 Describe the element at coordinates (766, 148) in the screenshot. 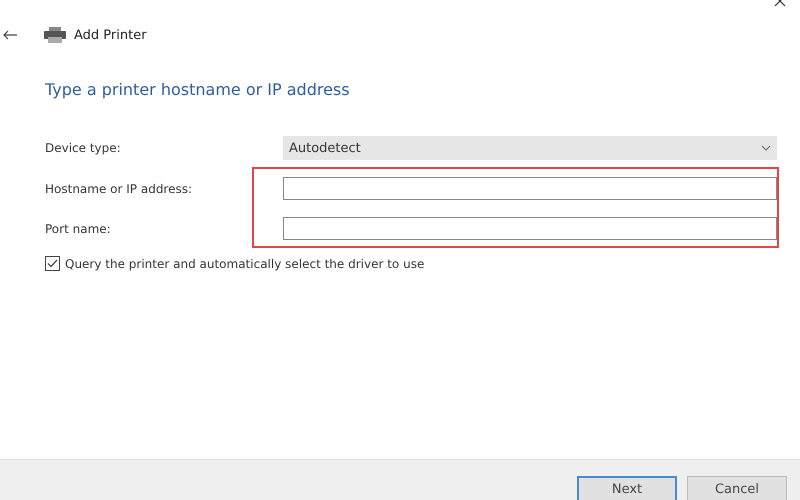

I see `chevron-down-icon` at that location.